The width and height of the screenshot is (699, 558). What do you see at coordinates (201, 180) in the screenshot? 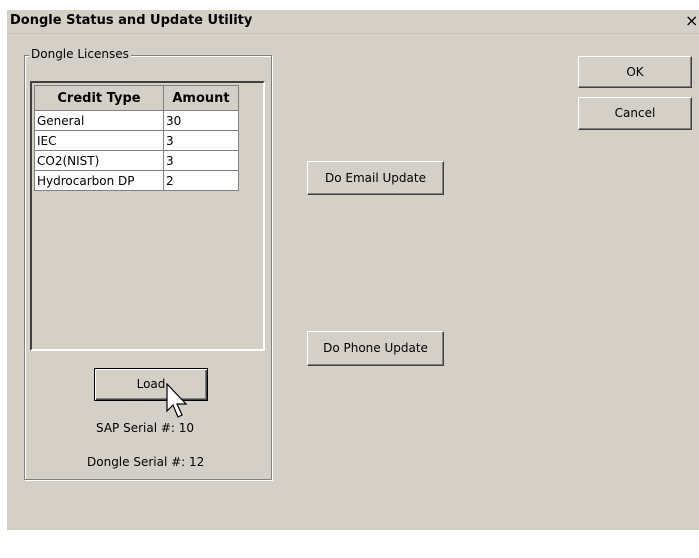
I see `cell-amount: 2` at bounding box center [201, 180].